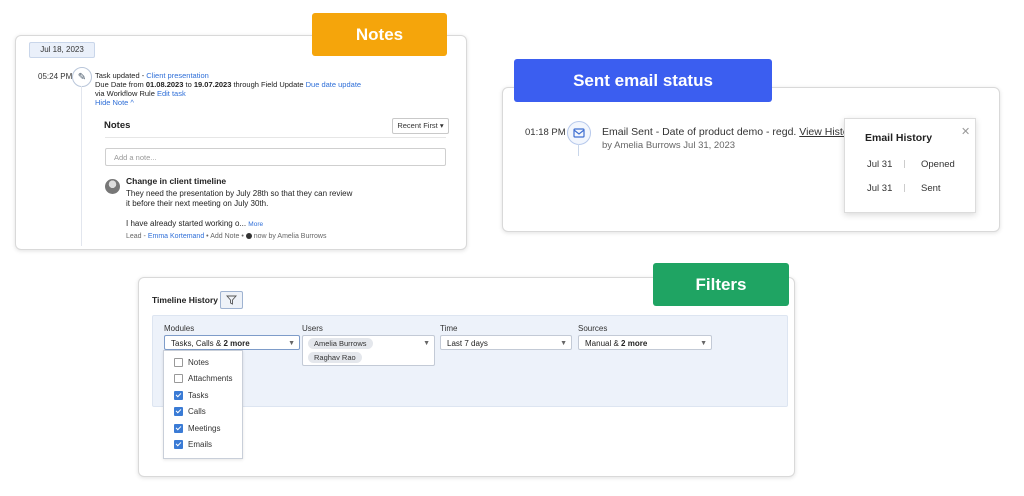 Image resolution: width=1024 pixels, height=496 pixels. Describe the element at coordinates (198, 395) in the screenshot. I see `option-label: Tasks` at that location.